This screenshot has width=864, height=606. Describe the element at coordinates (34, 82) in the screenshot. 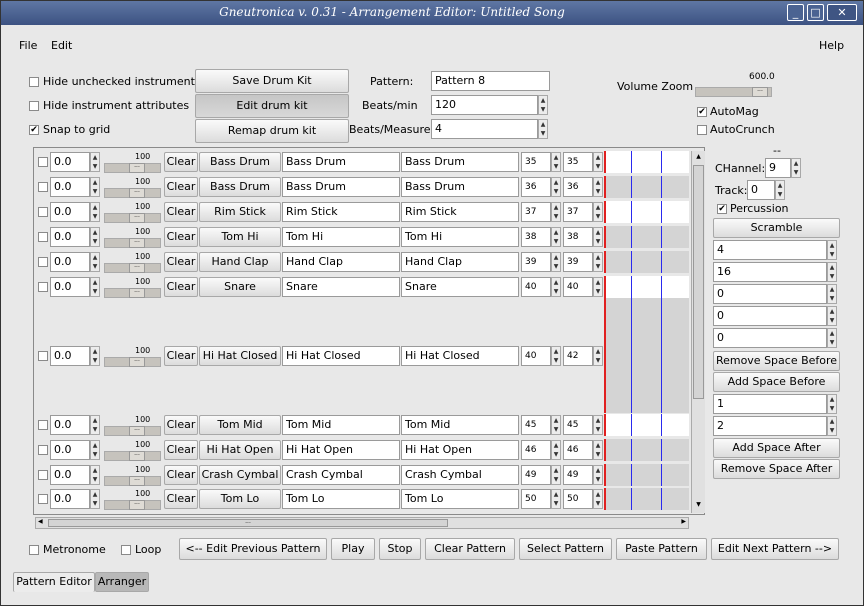

I see `hide-unchecked-checkbox` at that location.